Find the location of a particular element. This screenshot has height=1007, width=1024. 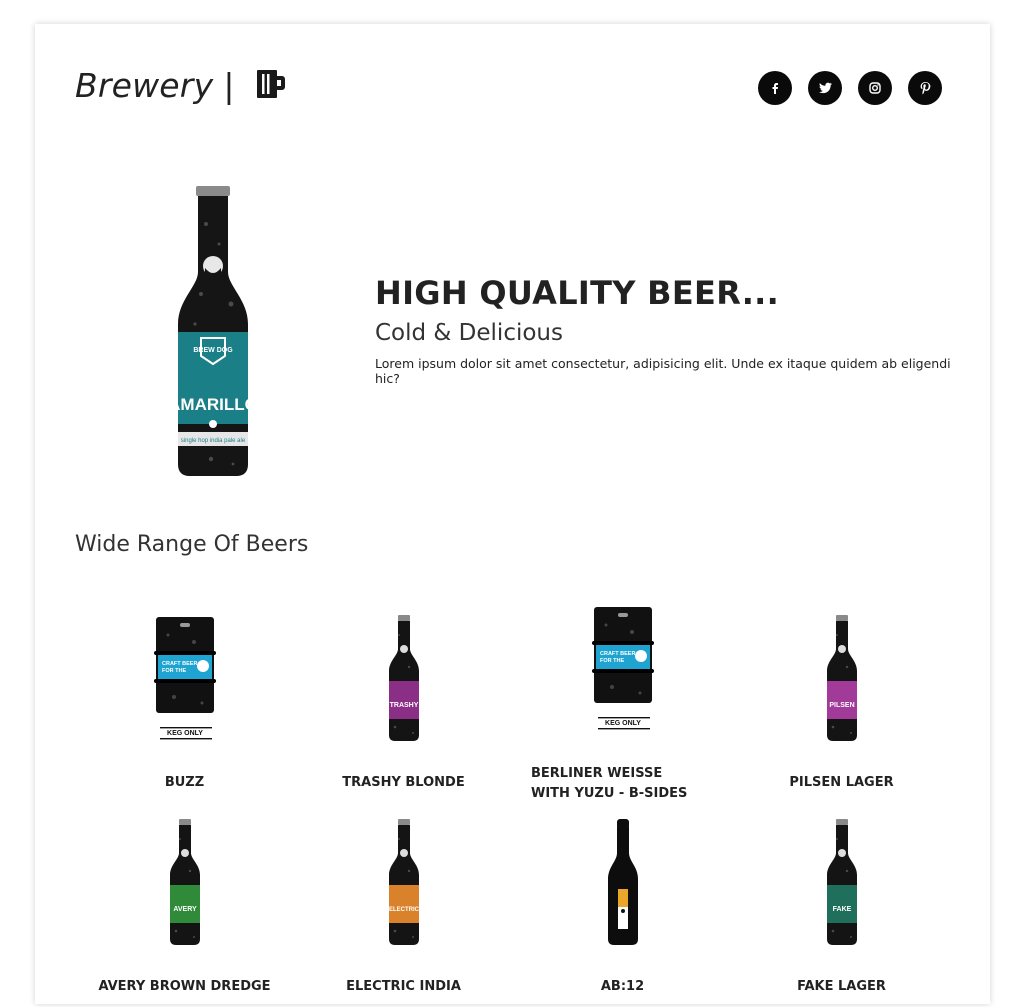

beer-card: AB:12 is located at coordinates (622, 905).